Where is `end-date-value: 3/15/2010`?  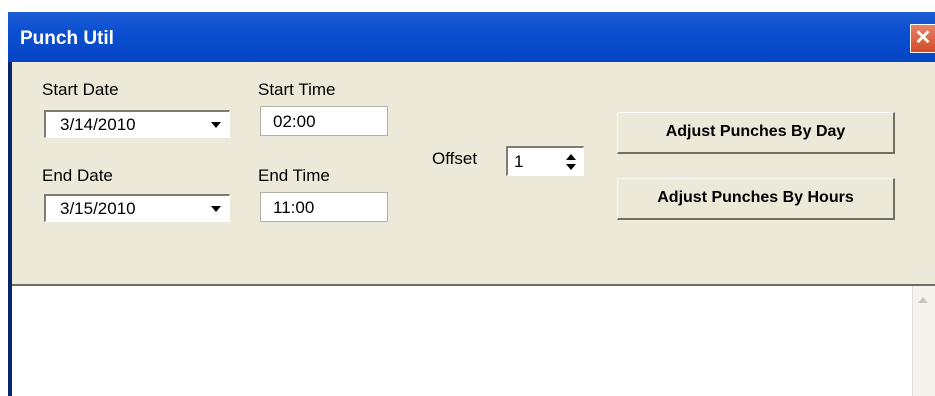 end-date-value: 3/15/2010 is located at coordinates (98, 208).